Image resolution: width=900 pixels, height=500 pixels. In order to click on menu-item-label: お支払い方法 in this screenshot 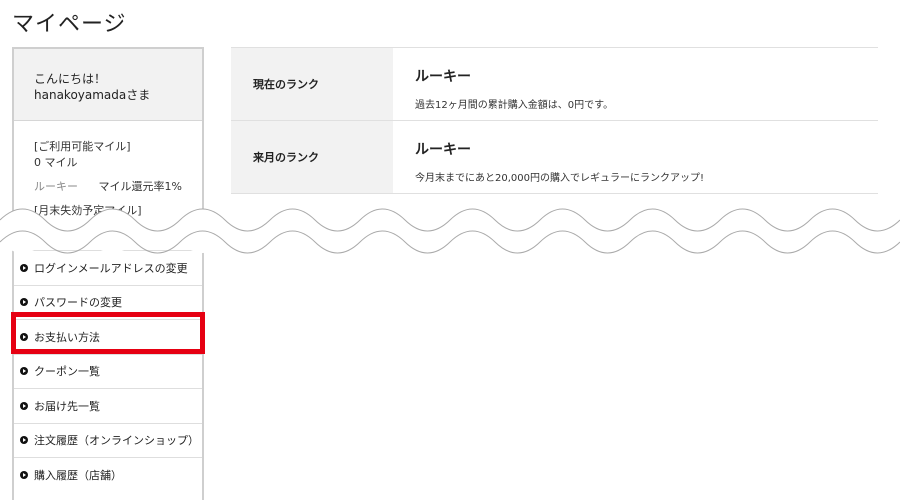, I will do `click(67, 337)`.